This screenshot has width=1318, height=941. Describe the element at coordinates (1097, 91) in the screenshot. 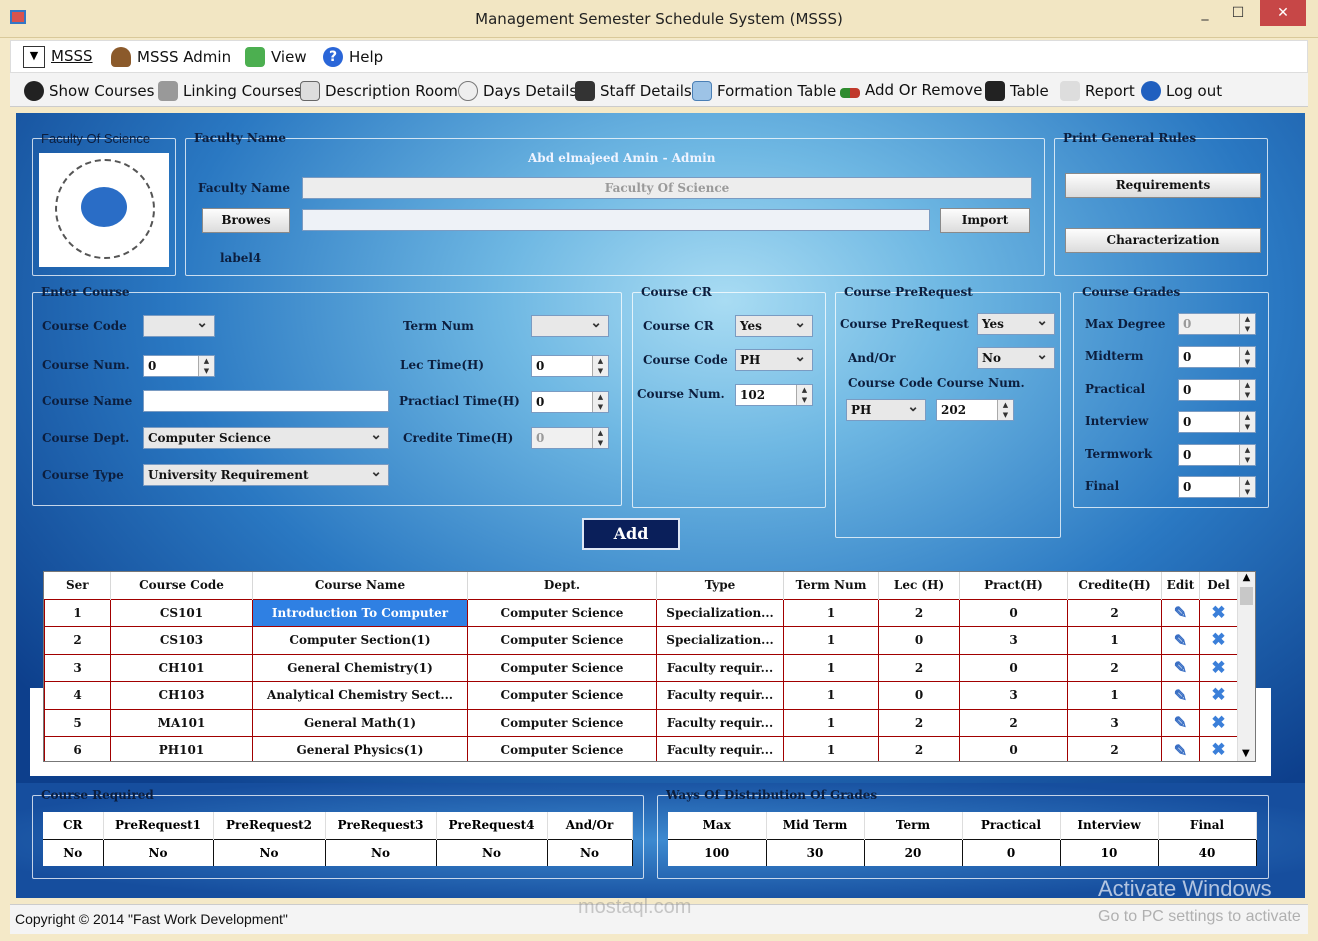

I see `tool-report: Report` at that location.